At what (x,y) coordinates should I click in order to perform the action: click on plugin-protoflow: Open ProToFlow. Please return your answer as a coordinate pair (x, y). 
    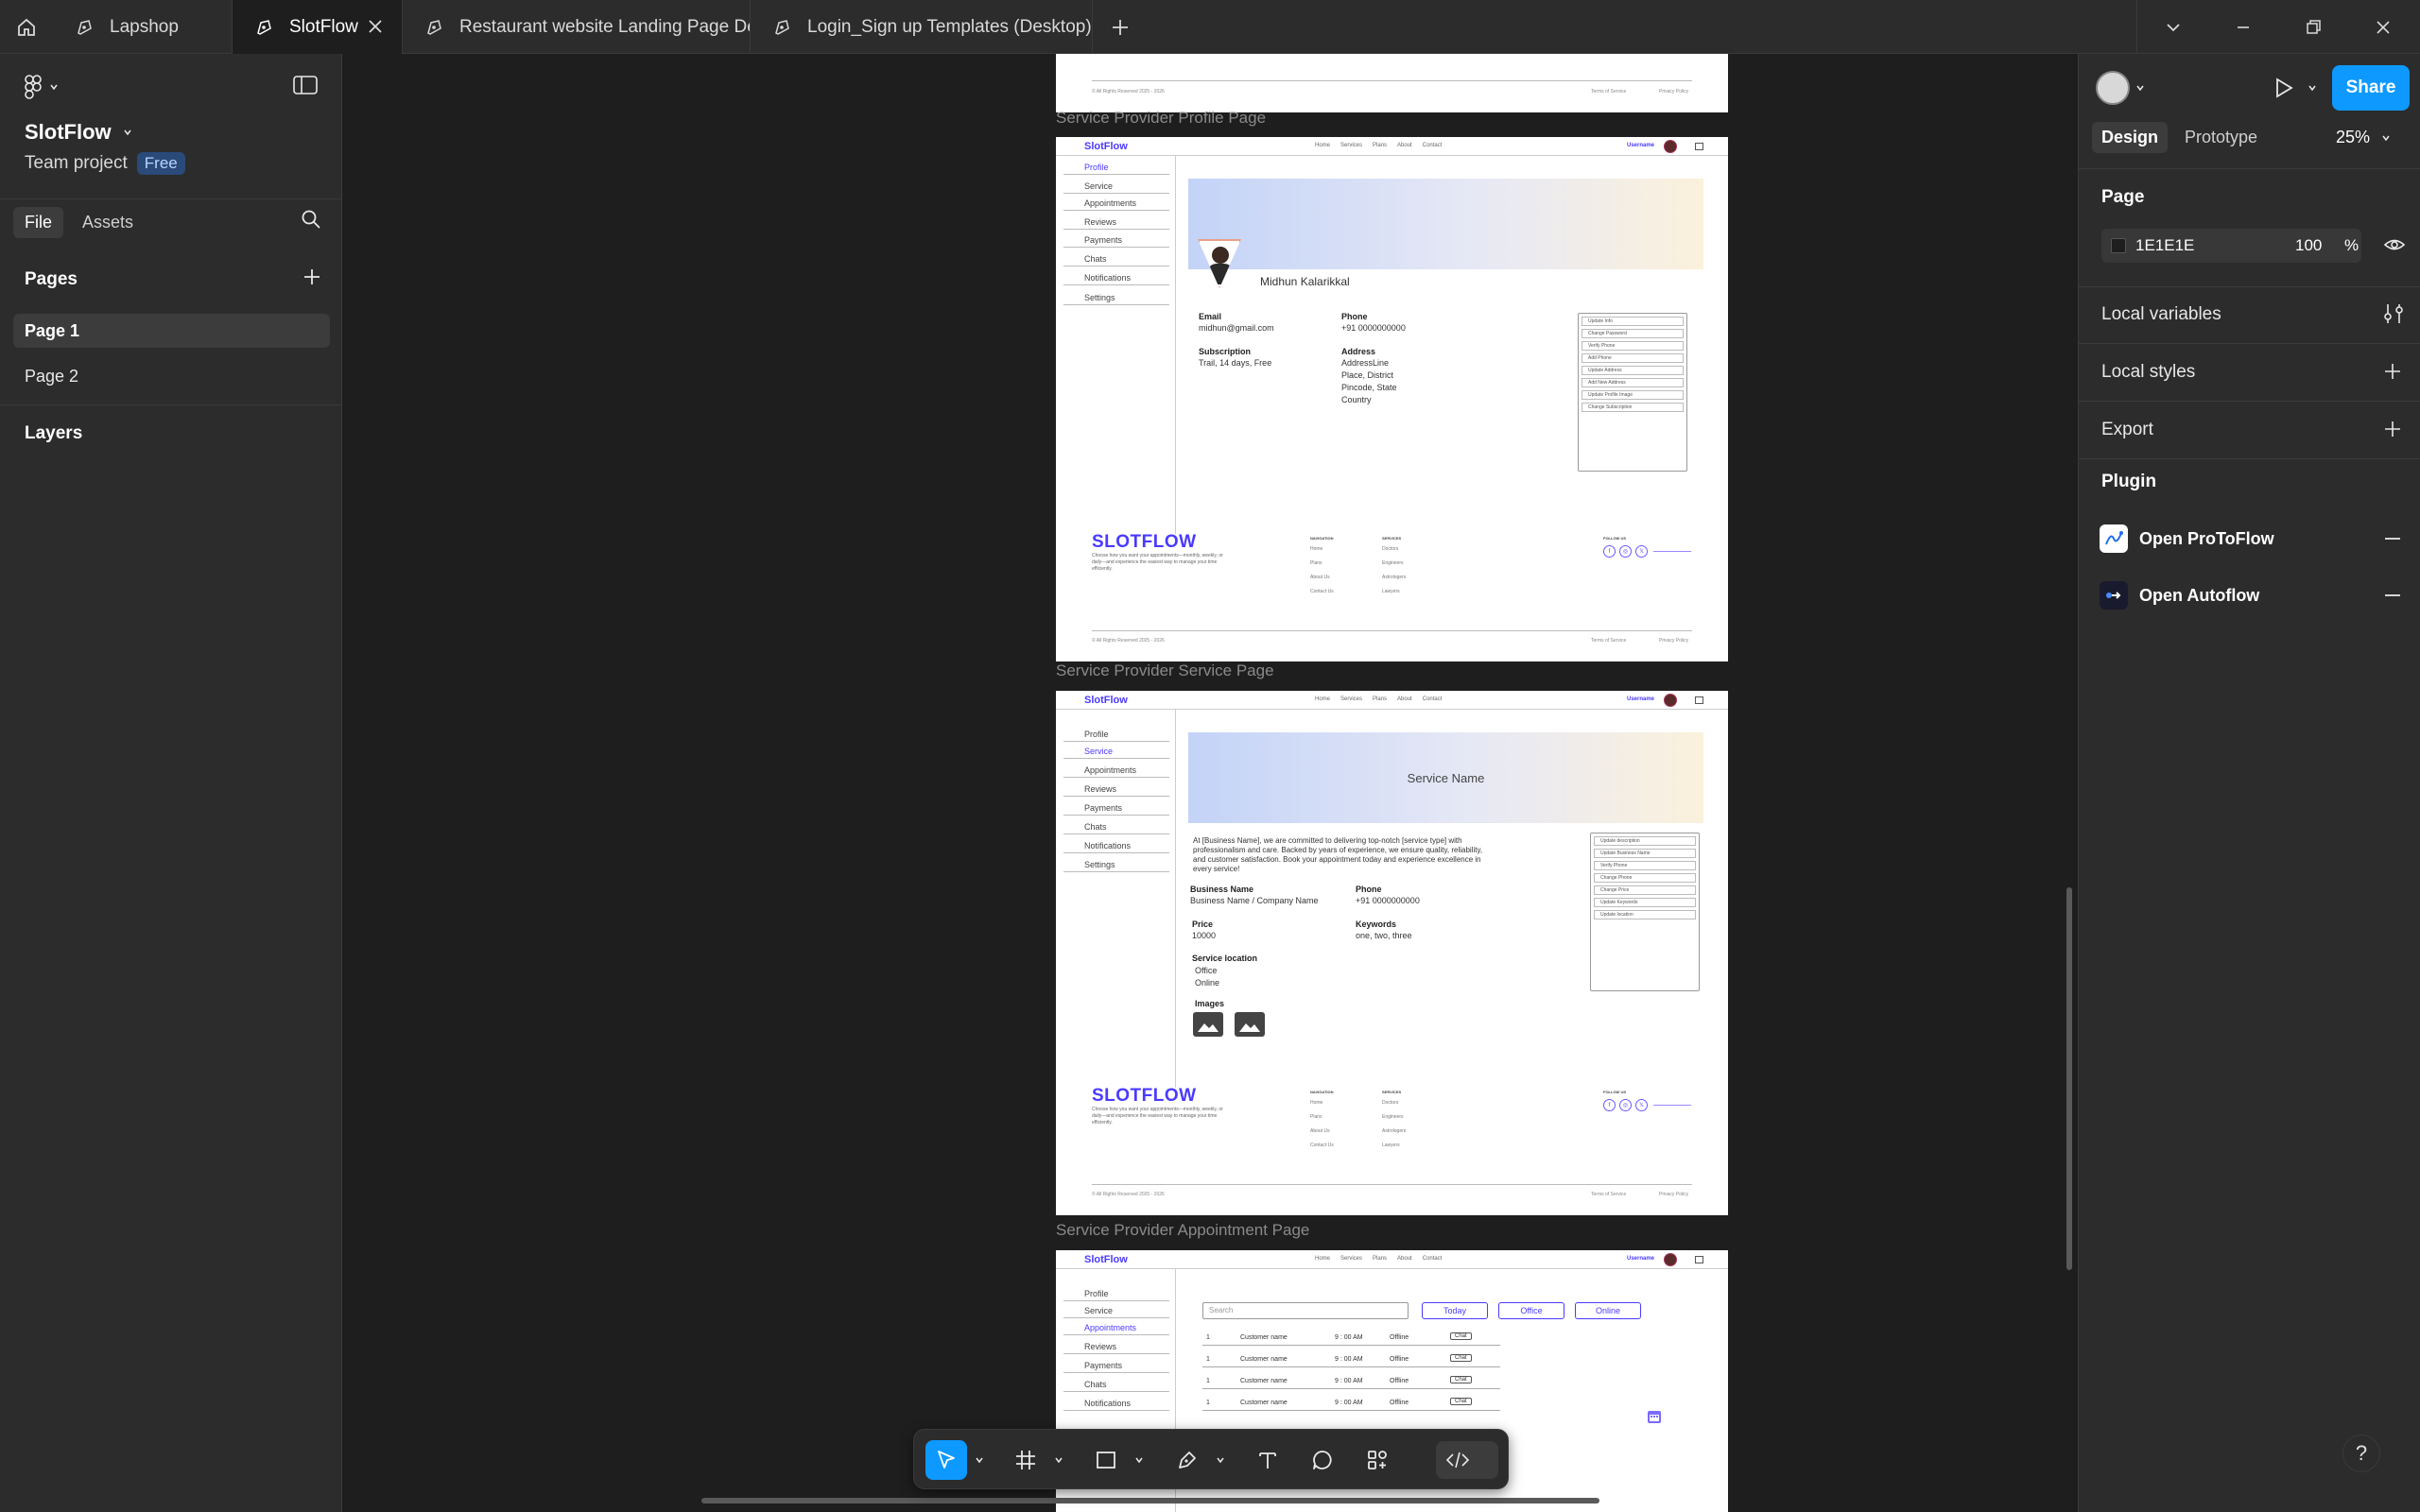
    Looking at the image, I should click on (2187, 538).